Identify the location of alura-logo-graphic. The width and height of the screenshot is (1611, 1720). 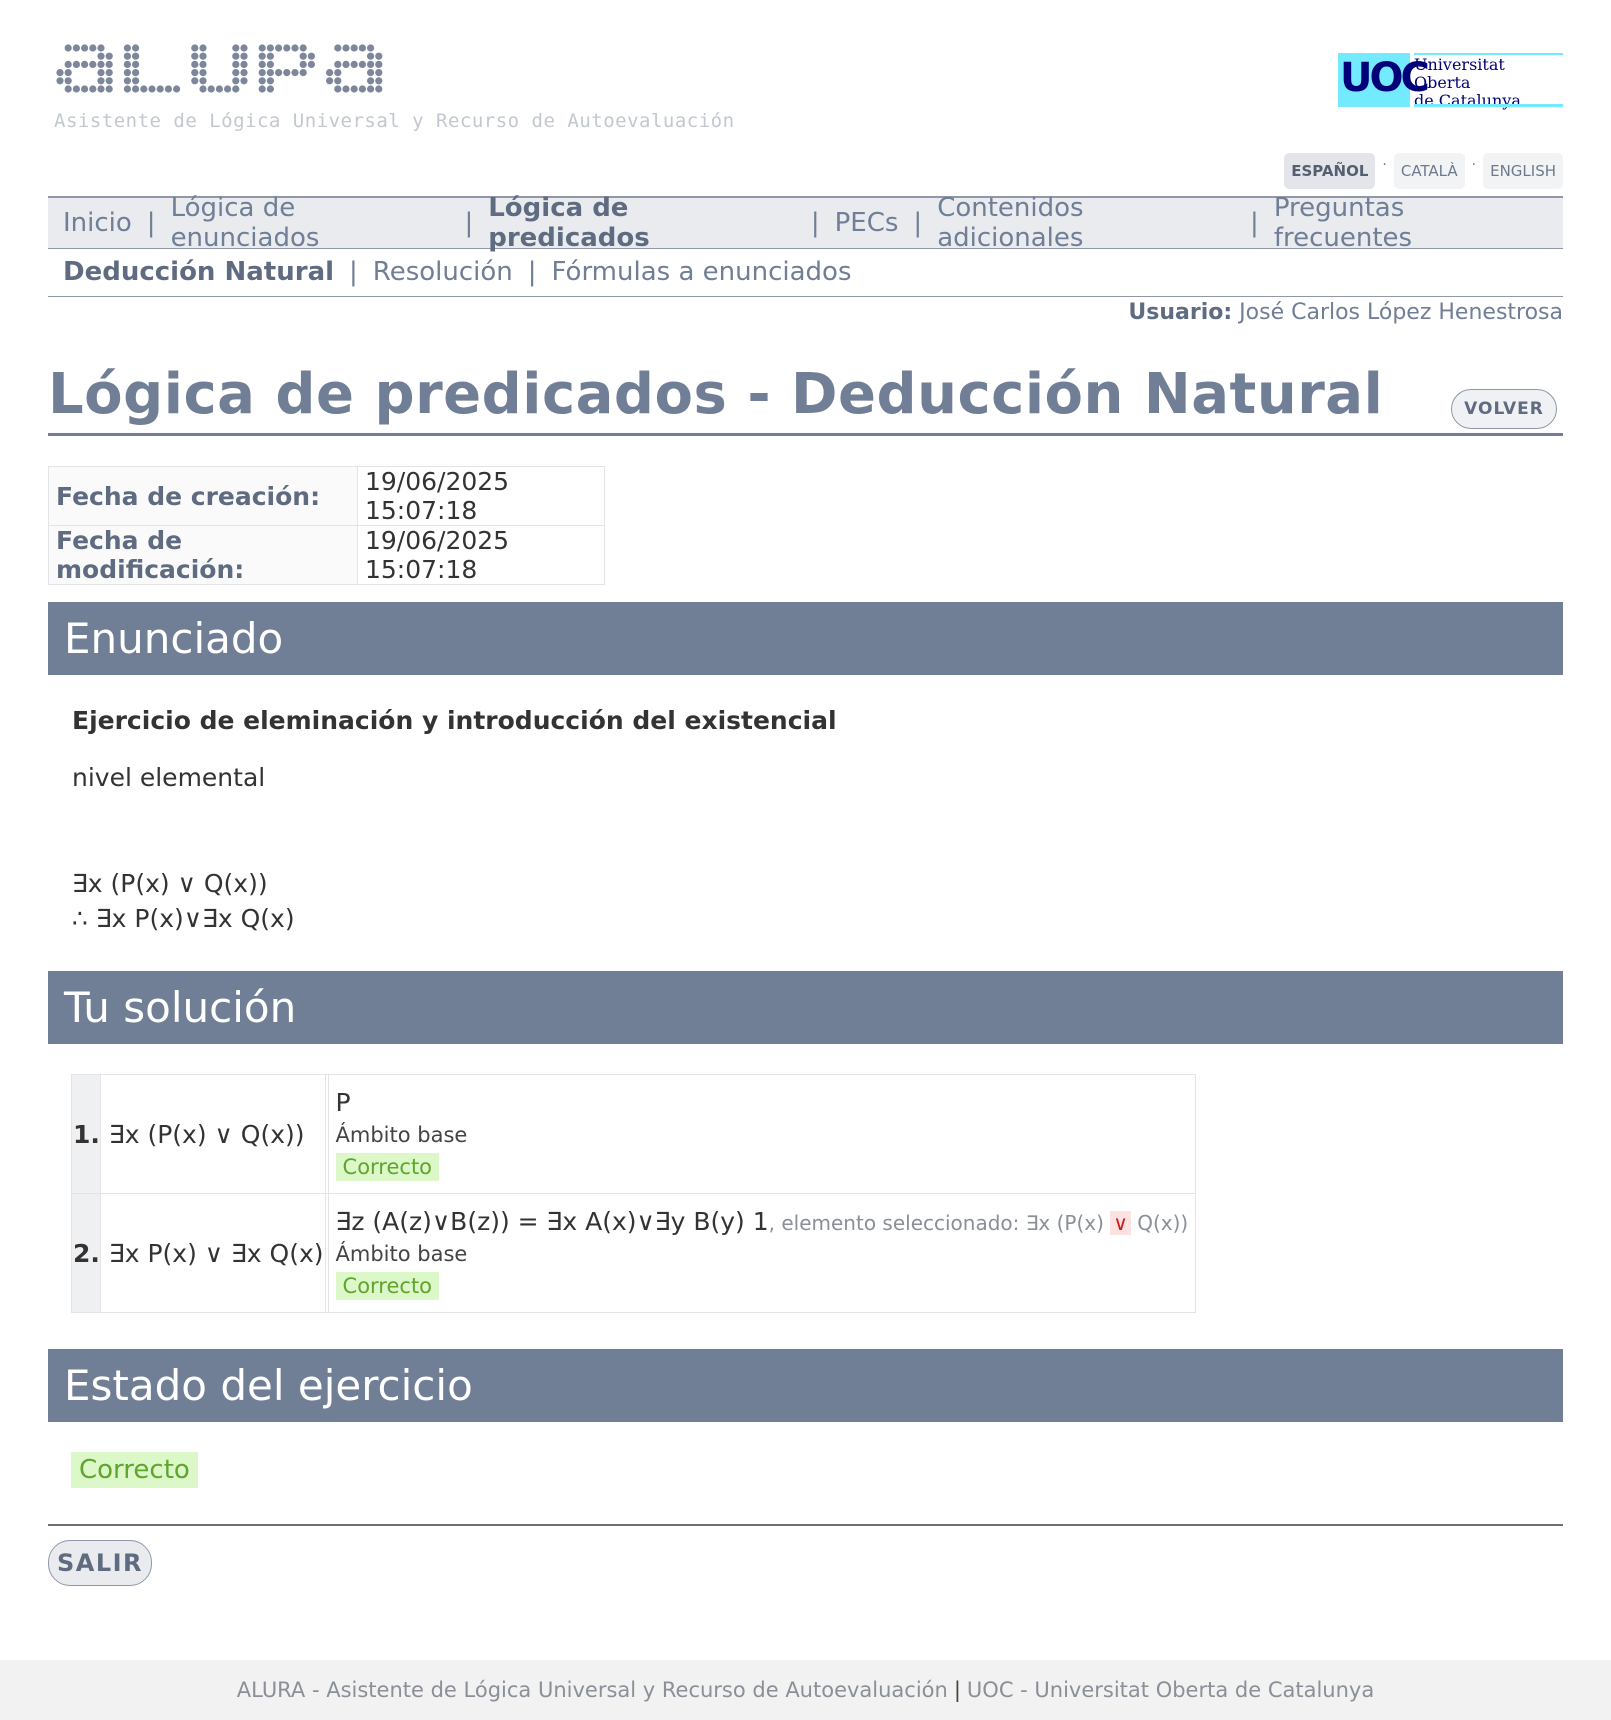
(219, 68).